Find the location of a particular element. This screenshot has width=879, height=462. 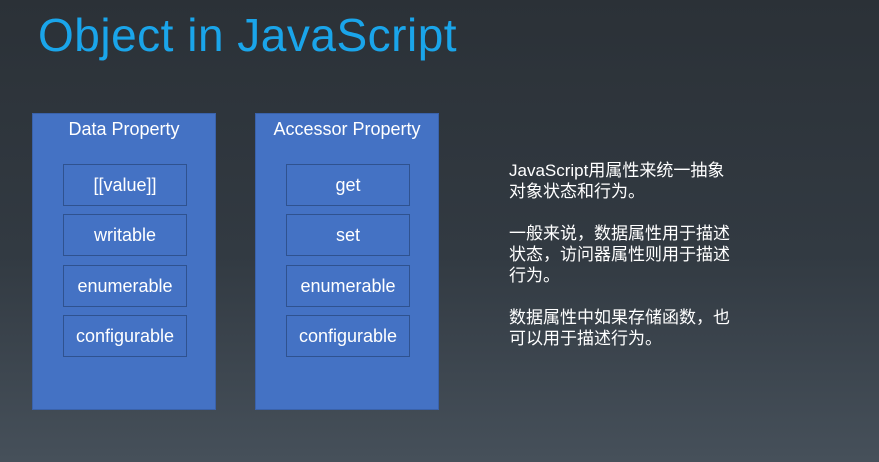

note-line: 一般来说，数据属性用于描述 is located at coordinates (619, 233).